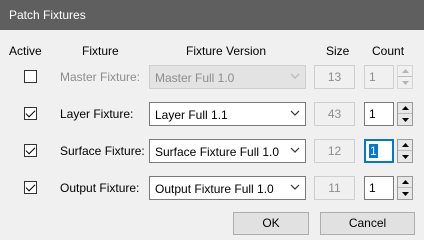 Image resolution: width=424 pixels, height=240 pixels. What do you see at coordinates (30, 187) in the screenshot?
I see `active-checkbox-output` at bounding box center [30, 187].